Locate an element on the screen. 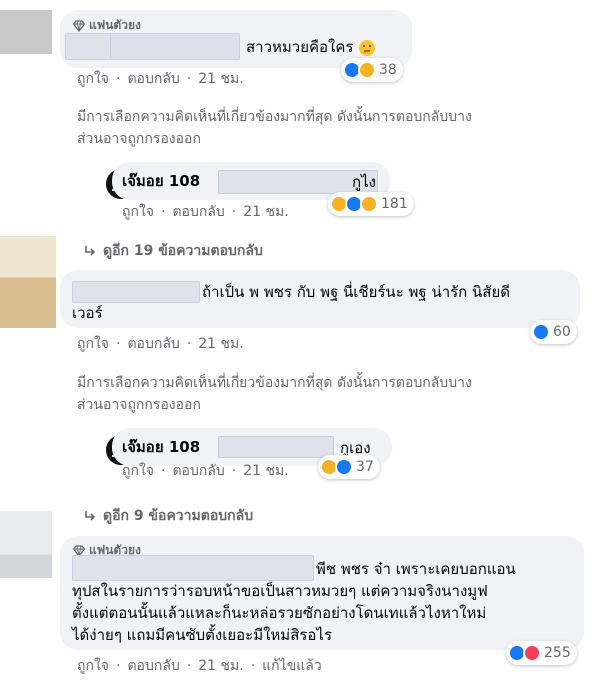 The width and height of the screenshot is (613, 688). edited-label: แก้ไขแล้ว is located at coordinates (292, 666).